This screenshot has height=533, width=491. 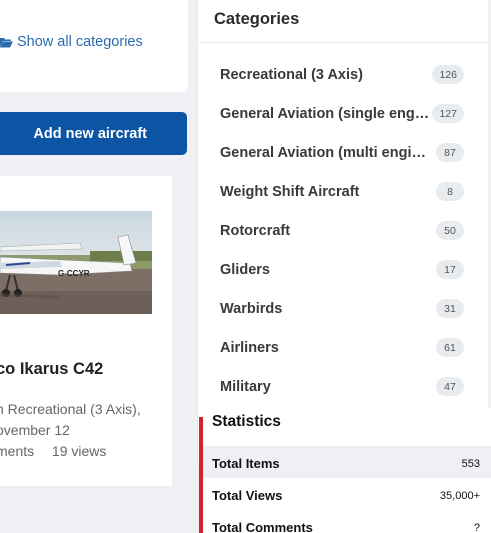 I want to click on category-label: Weight Shift Aircraft, so click(x=290, y=191).